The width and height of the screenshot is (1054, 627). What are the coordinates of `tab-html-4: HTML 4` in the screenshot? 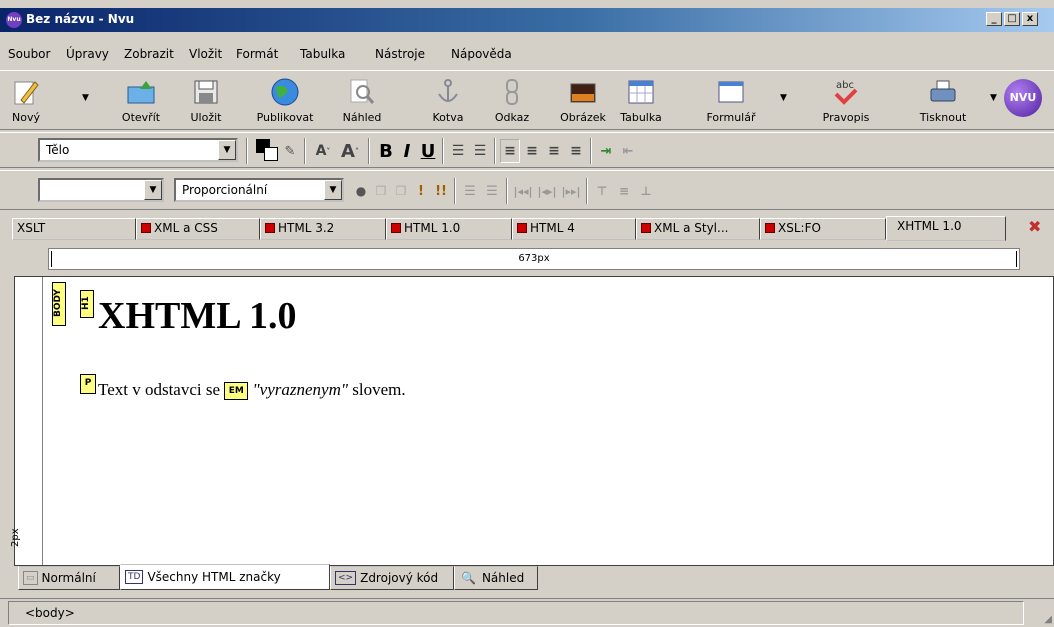 It's located at (574, 229).